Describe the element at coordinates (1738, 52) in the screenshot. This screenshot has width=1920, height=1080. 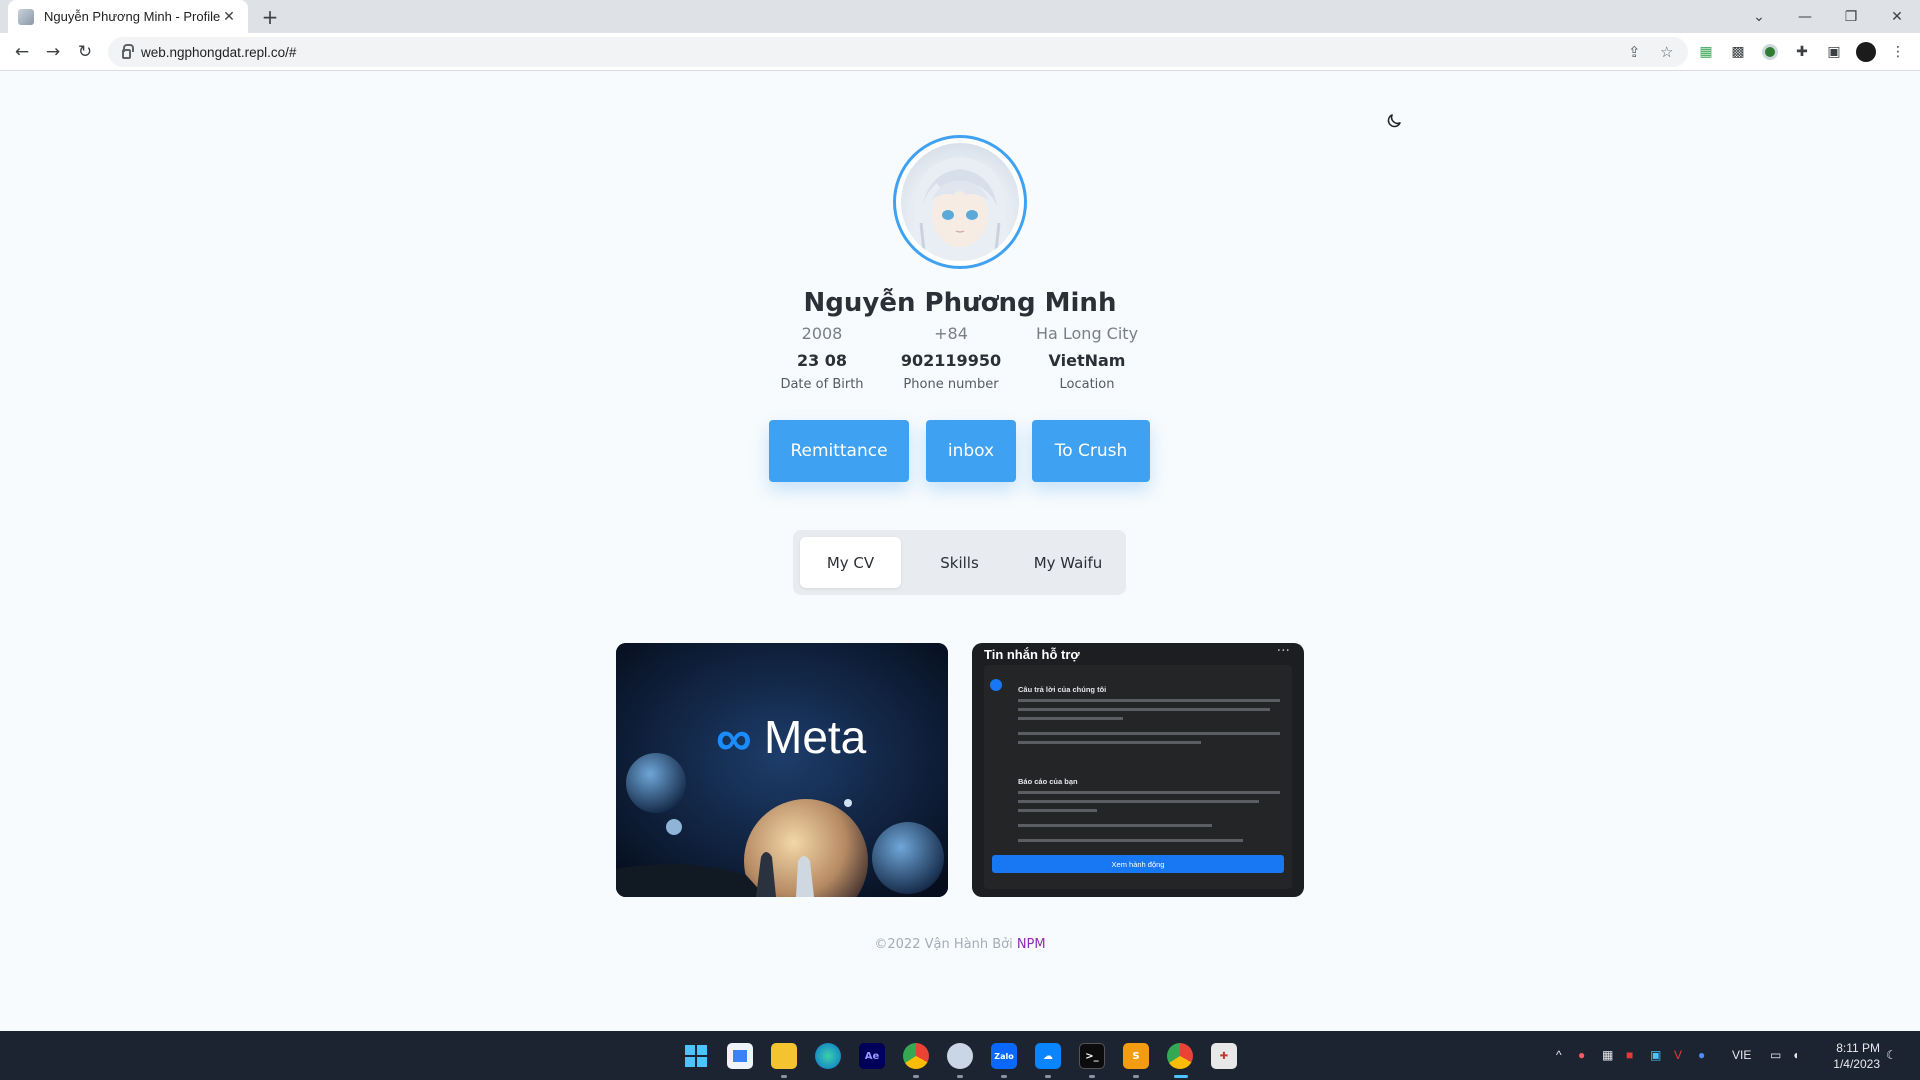
I see `extension-qr-icon: ▩` at that location.